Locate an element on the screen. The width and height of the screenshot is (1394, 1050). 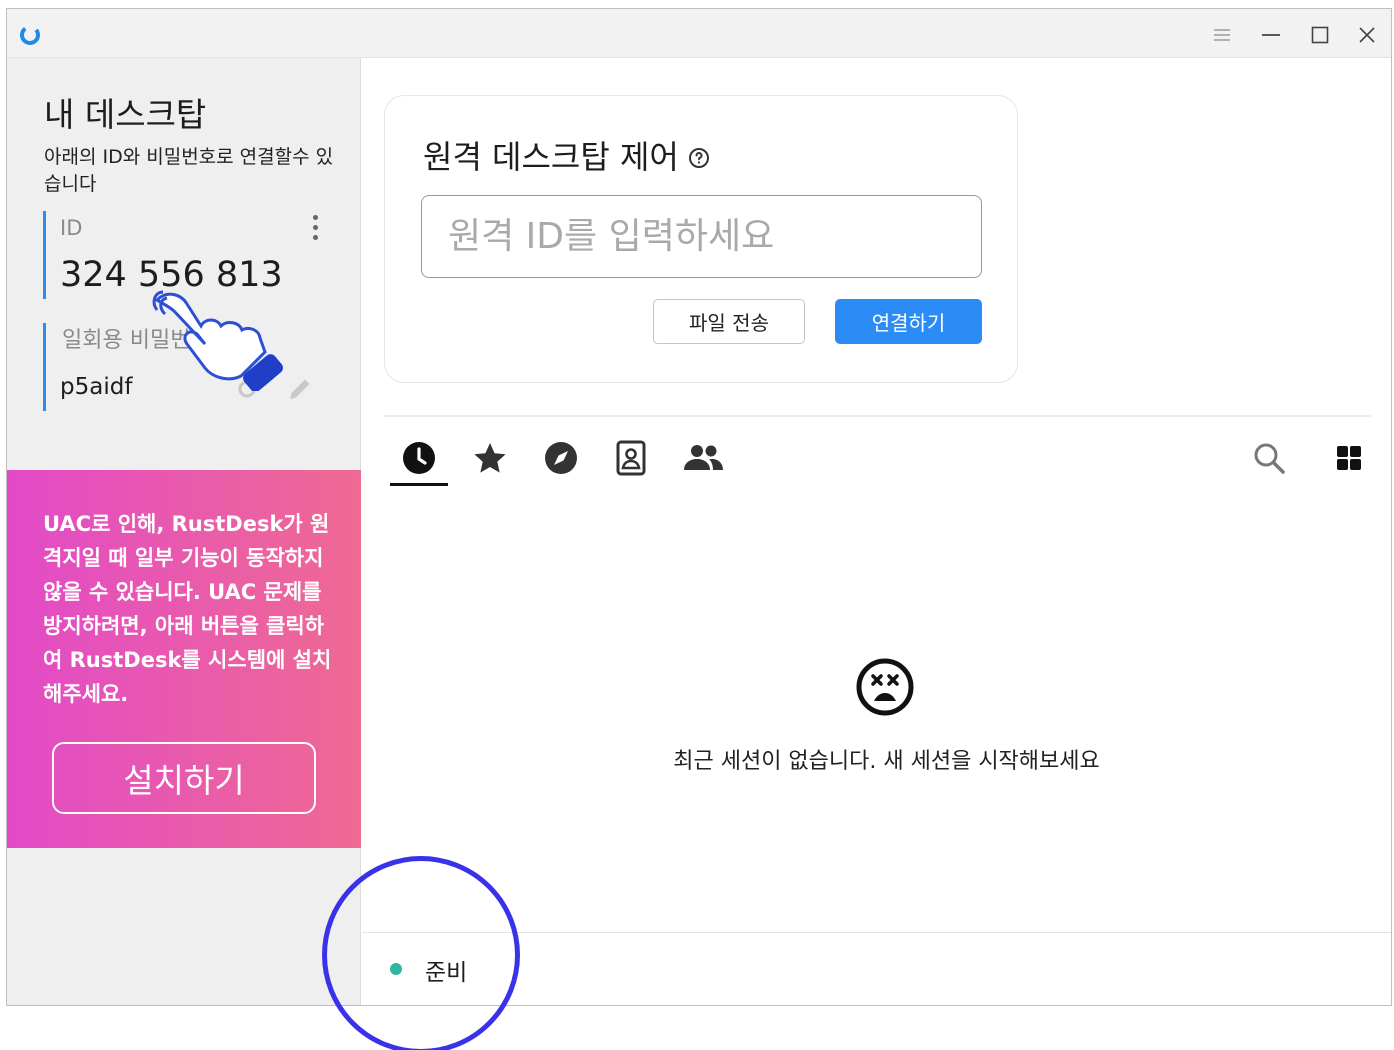
remote-control-title: 원격 데스크탑 제어 is located at coordinates (567, 155).